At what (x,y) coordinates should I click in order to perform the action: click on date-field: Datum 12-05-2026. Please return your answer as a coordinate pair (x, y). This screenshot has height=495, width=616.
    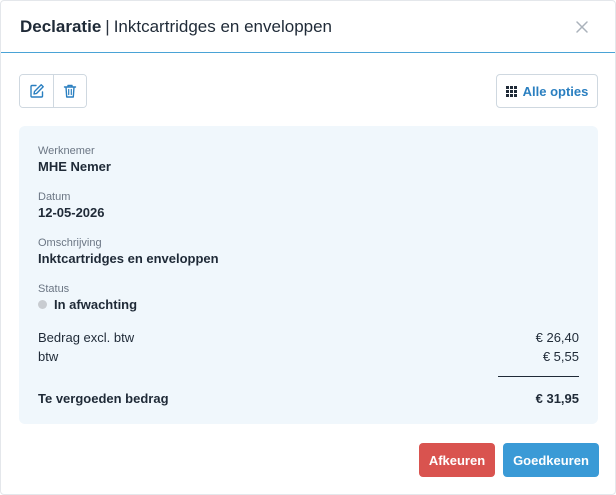
    Looking at the image, I should click on (71, 205).